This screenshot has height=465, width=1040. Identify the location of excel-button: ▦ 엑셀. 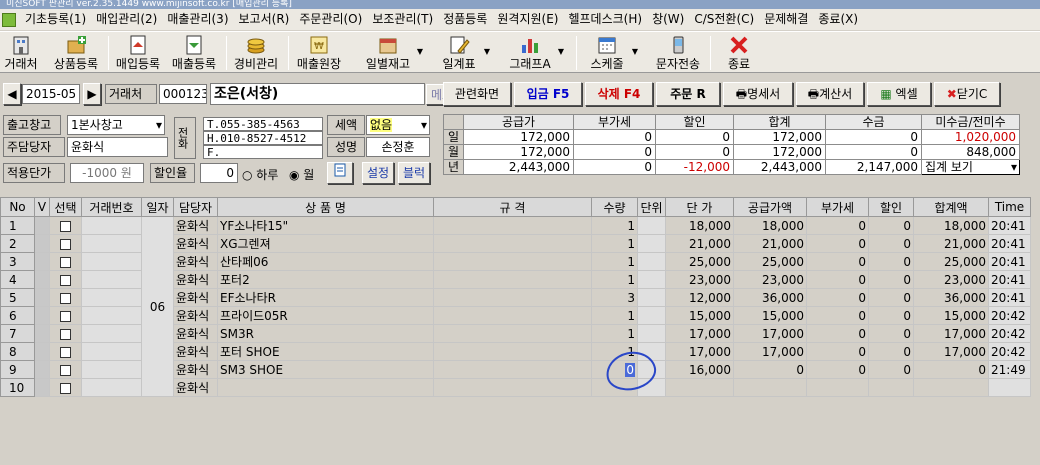
(899, 94).